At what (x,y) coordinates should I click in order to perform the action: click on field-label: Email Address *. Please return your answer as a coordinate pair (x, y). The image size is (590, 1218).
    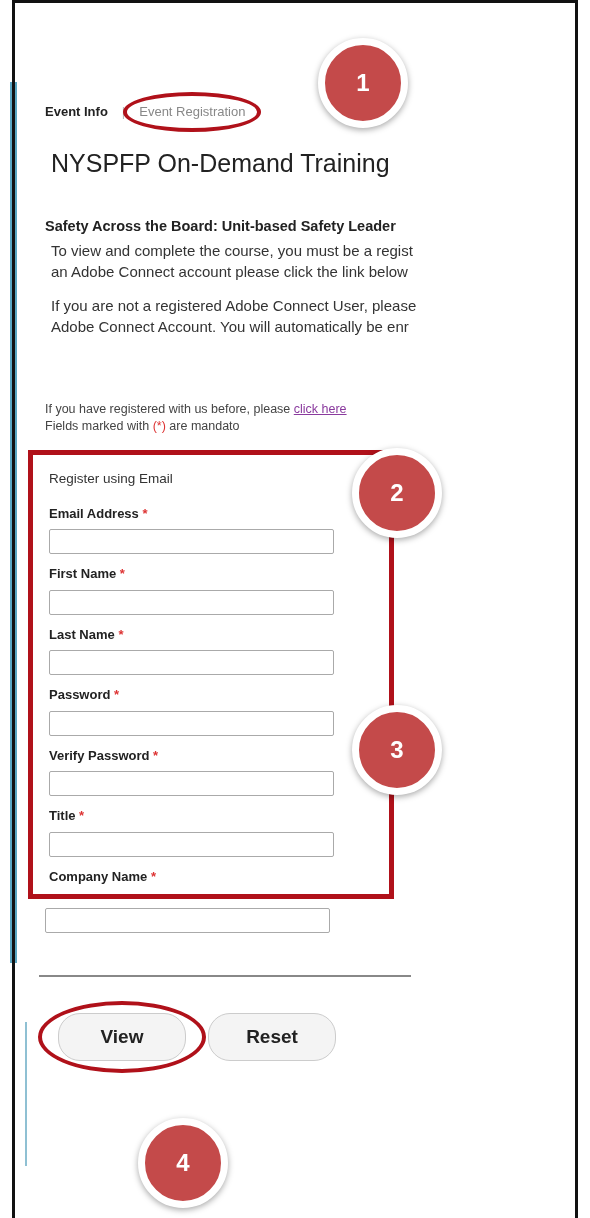
    Looking at the image, I should click on (99, 513).